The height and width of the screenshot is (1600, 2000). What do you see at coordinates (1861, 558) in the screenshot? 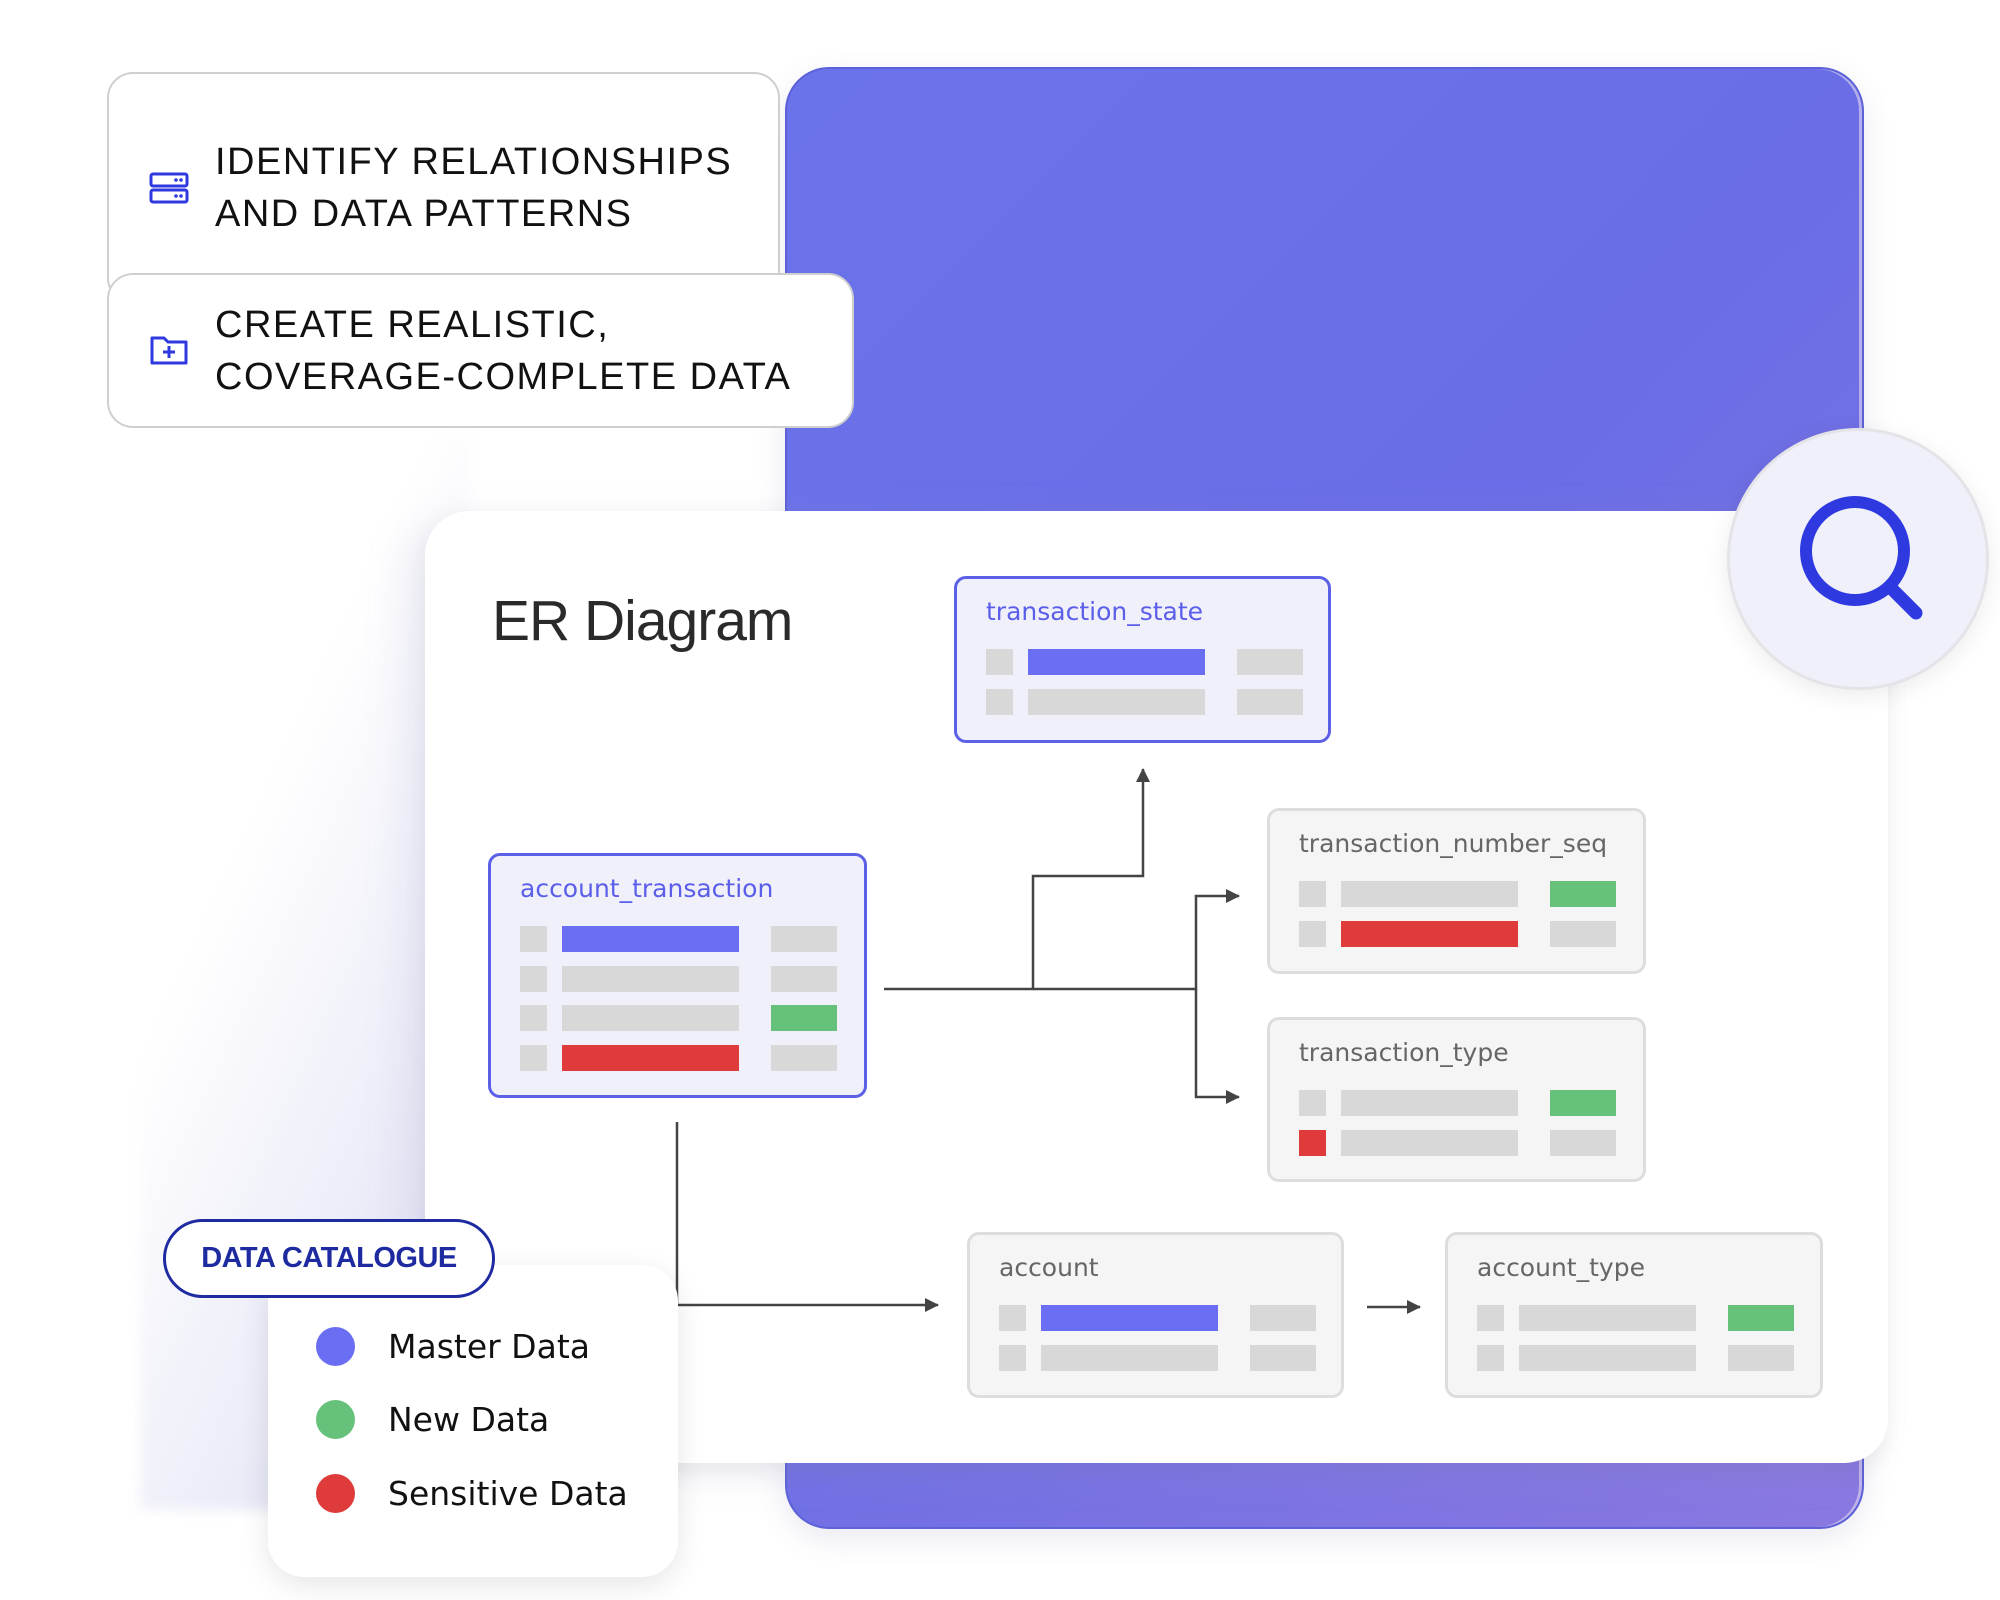
I see `search-icon` at bounding box center [1861, 558].